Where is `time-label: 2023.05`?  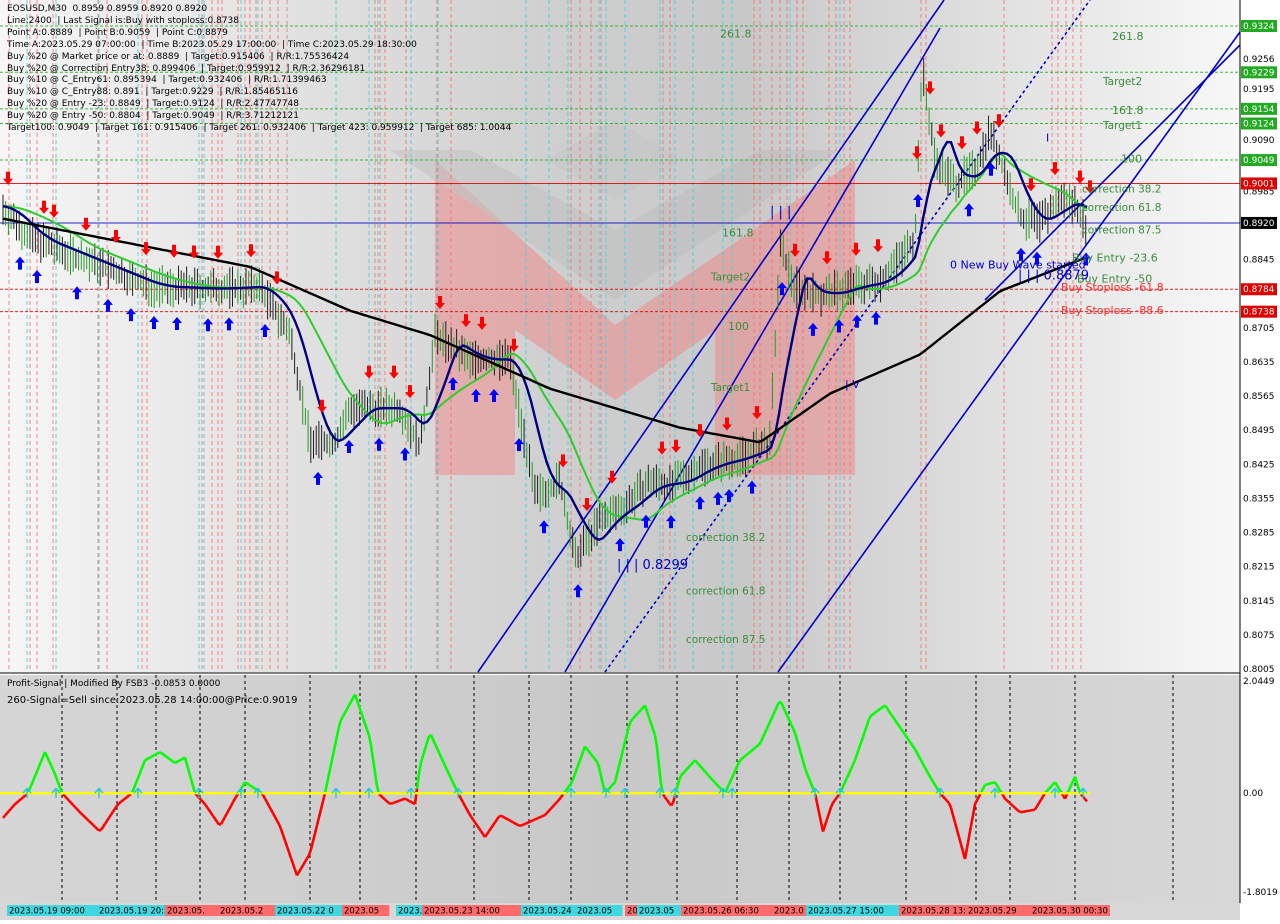
time-label: 2023.05 is located at coordinates (361, 912).